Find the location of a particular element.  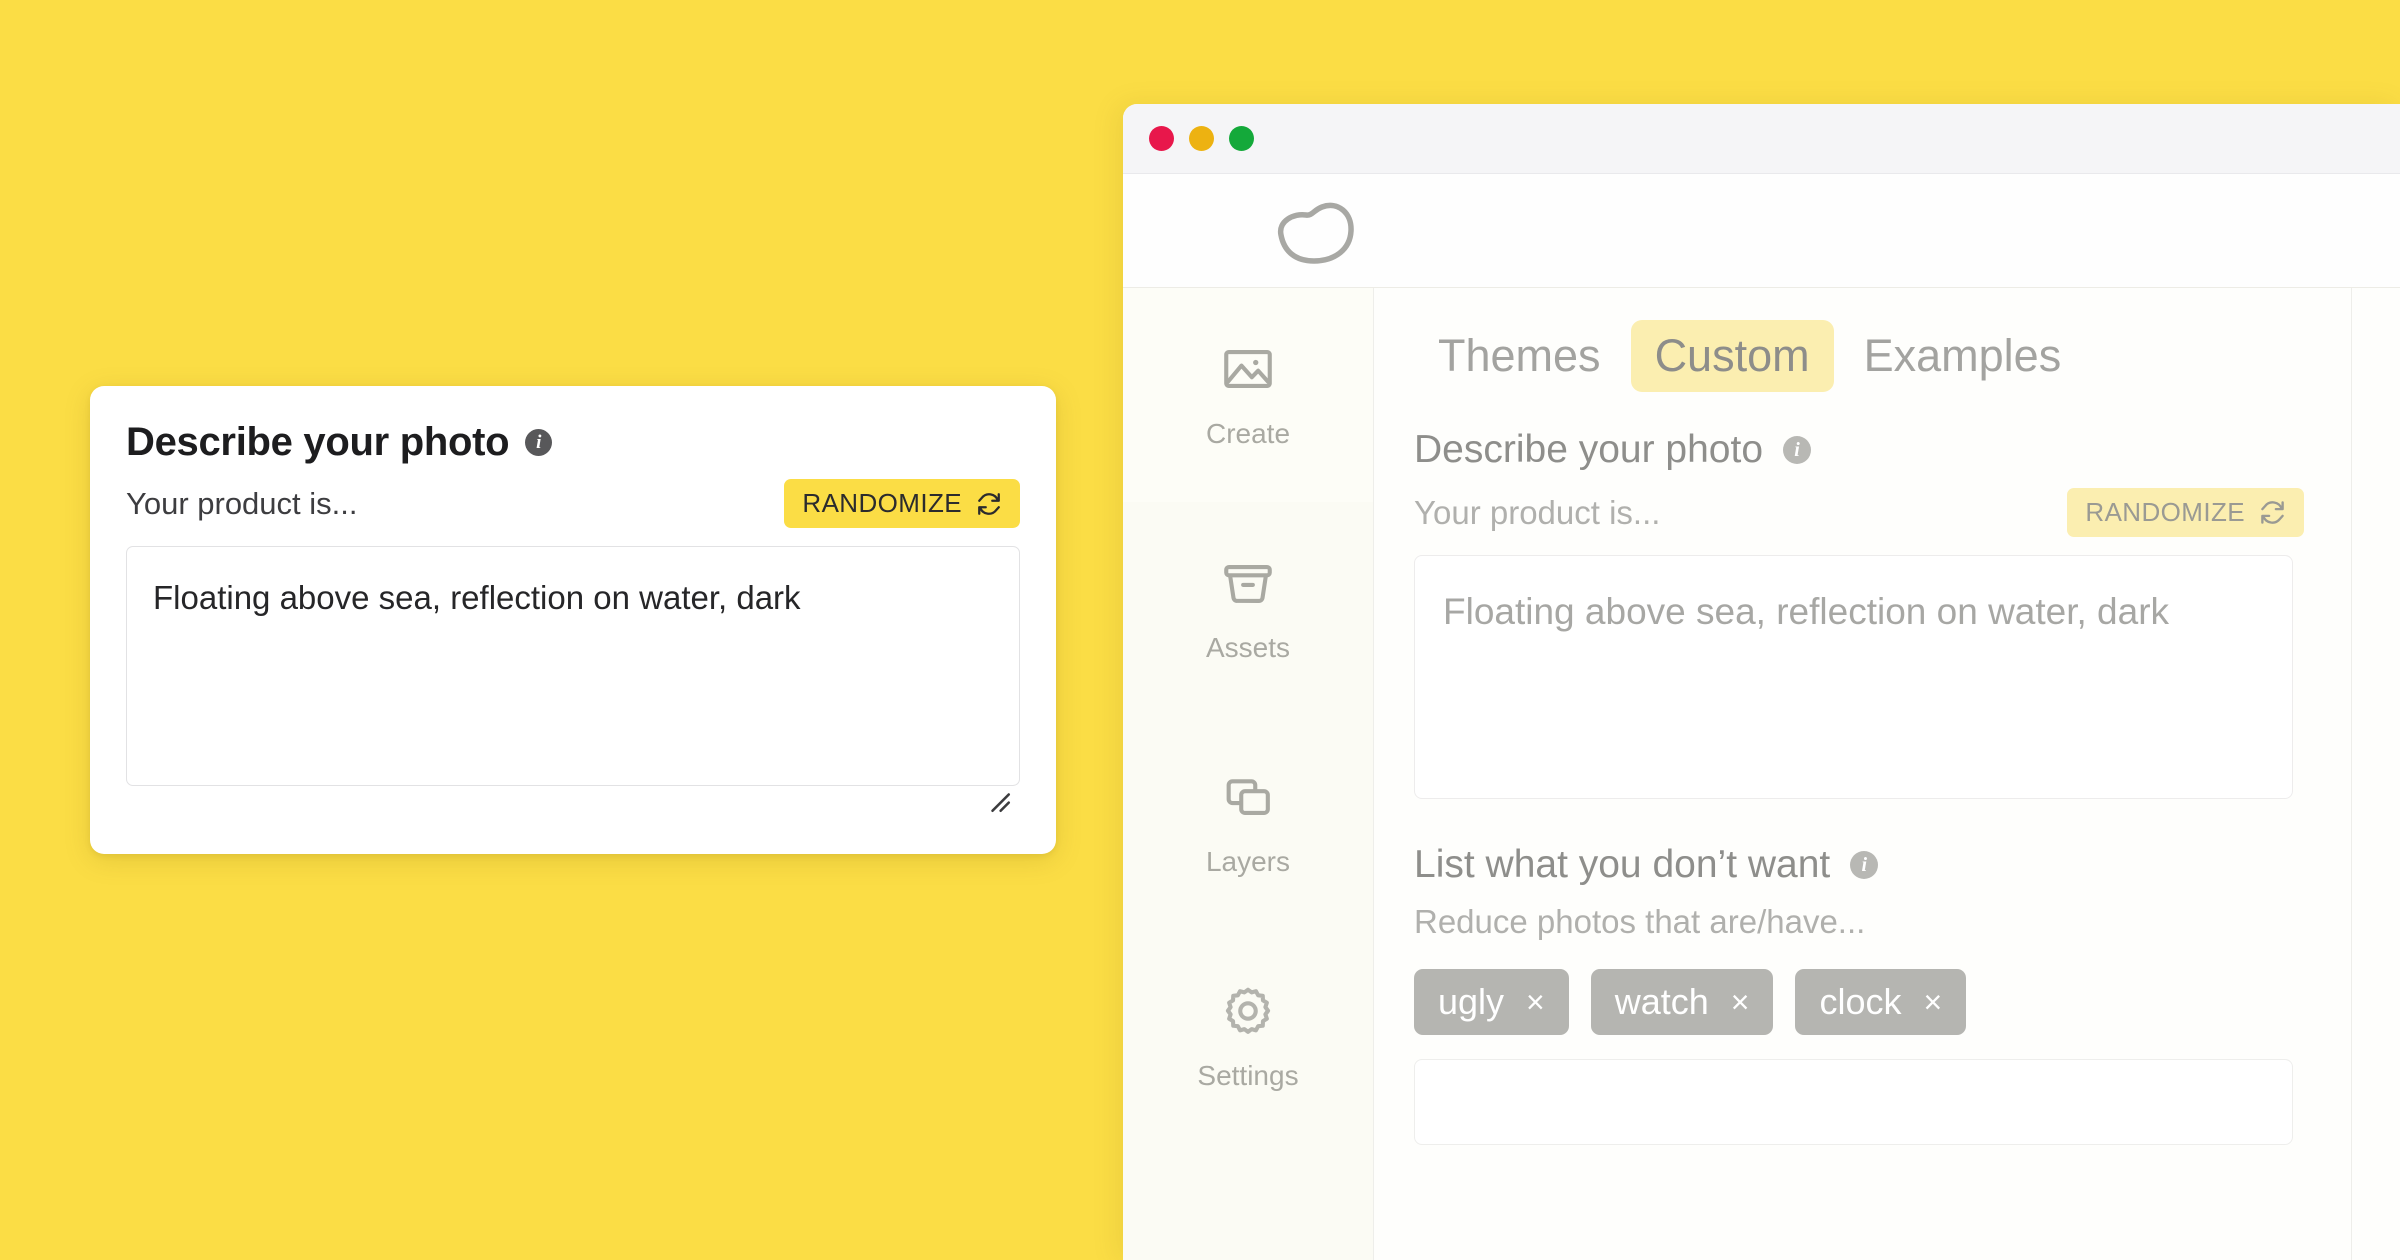

exclude-tag-input is located at coordinates (1853, 1102).